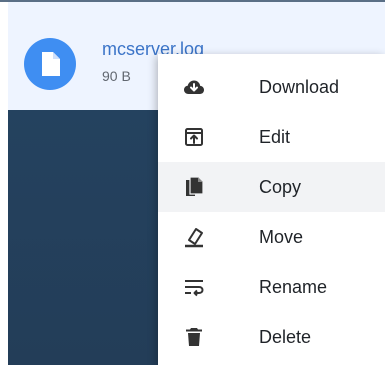 The width and height of the screenshot is (385, 365). I want to click on menu-item-rename: Rename, so click(271, 287).